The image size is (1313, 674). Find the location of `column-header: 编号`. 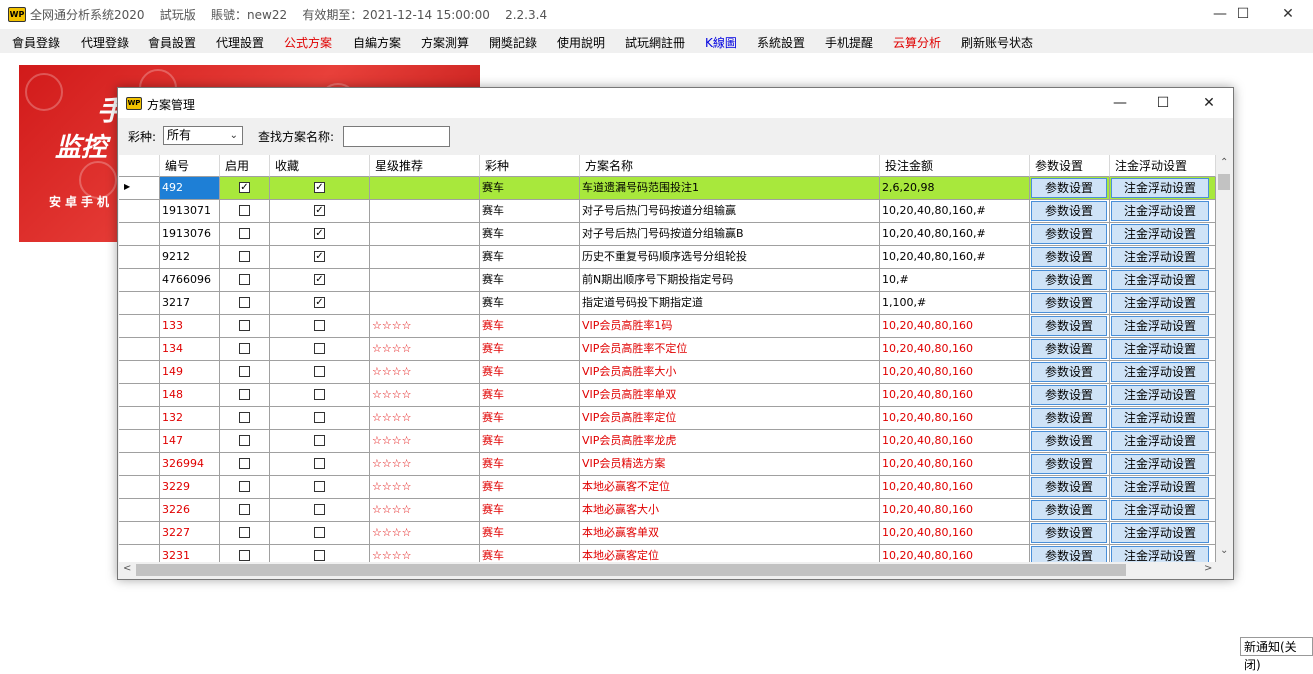

column-header: 编号 is located at coordinates (190, 166).